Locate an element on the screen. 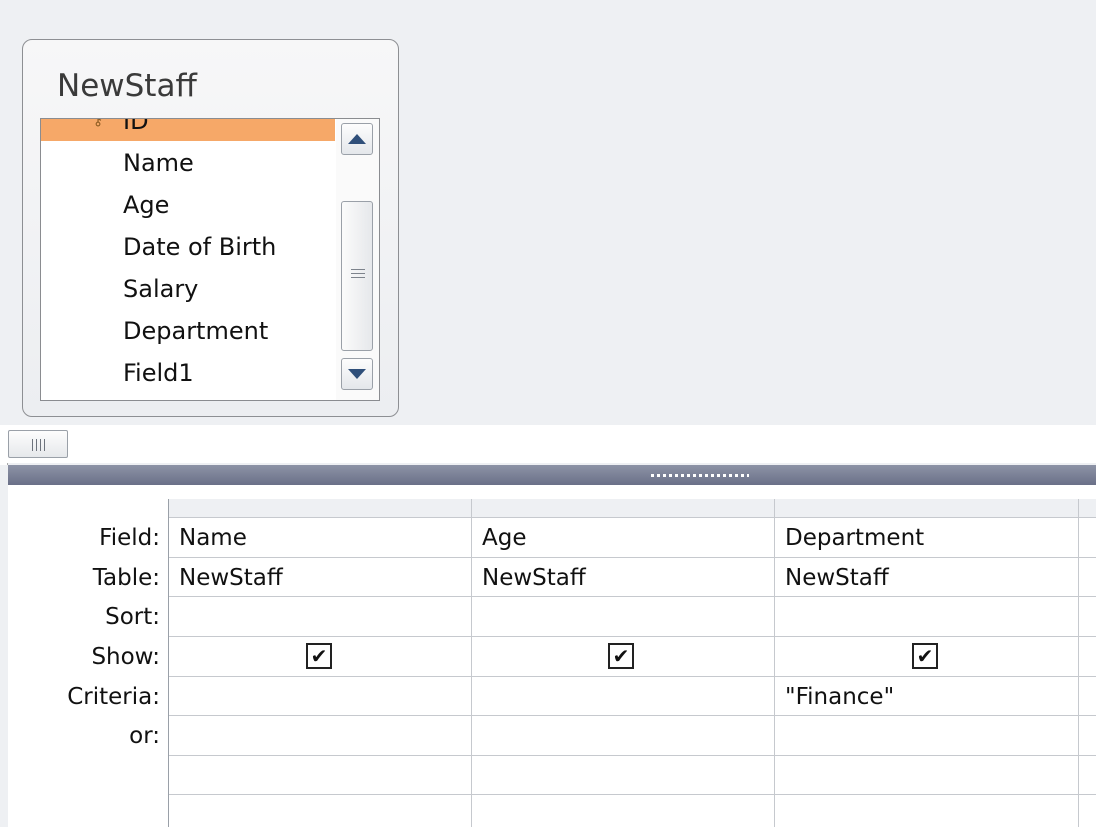 Image resolution: width=1096 pixels, height=827 pixels. table-title: NewStaff is located at coordinates (127, 86).